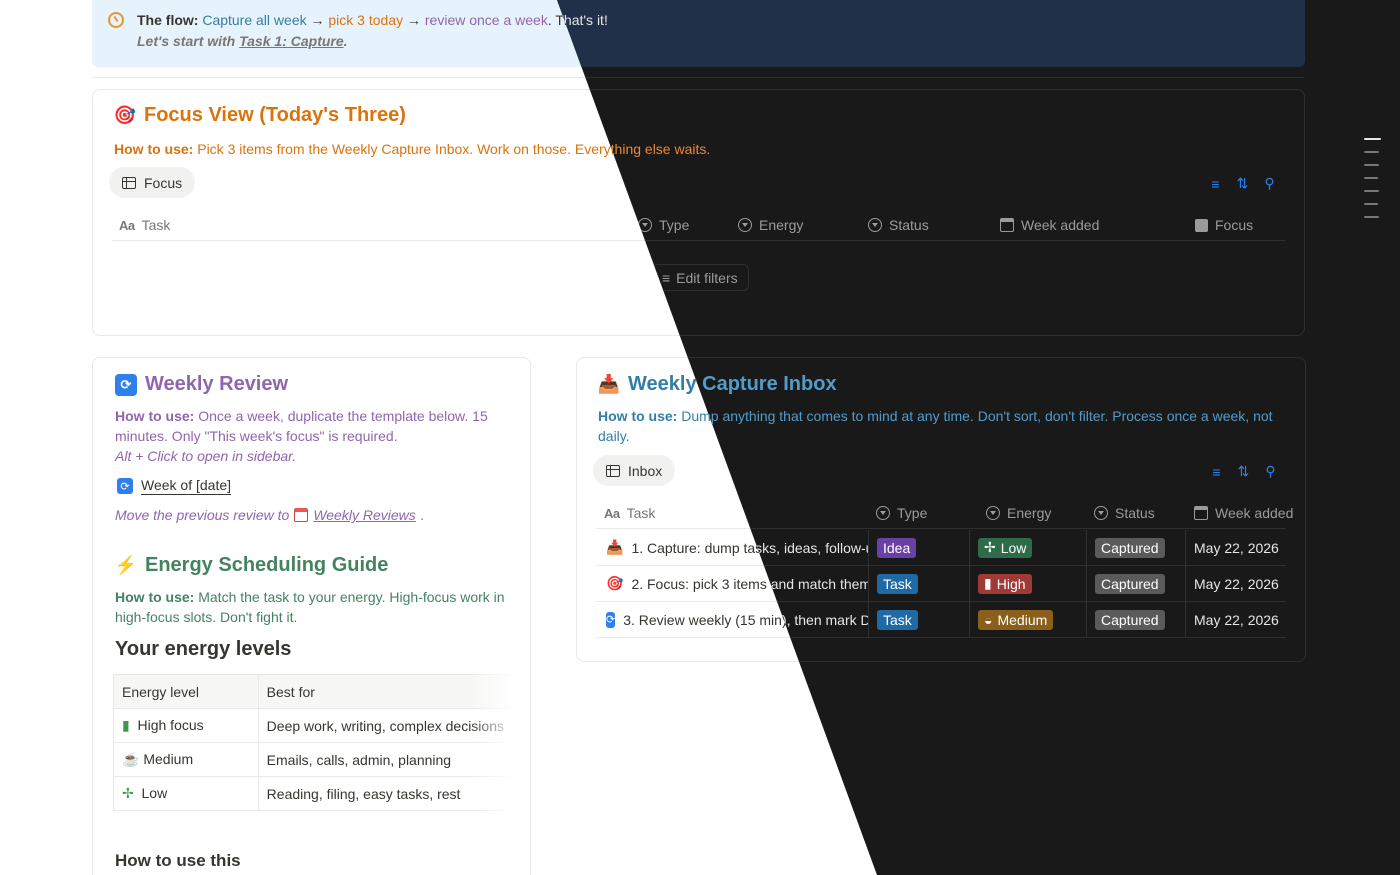 This screenshot has width=1400, height=875. What do you see at coordinates (206, 456) in the screenshot?
I see `alt-click-hint: Alt + Click to open in sidebar.` at bounding box center [206, 456].